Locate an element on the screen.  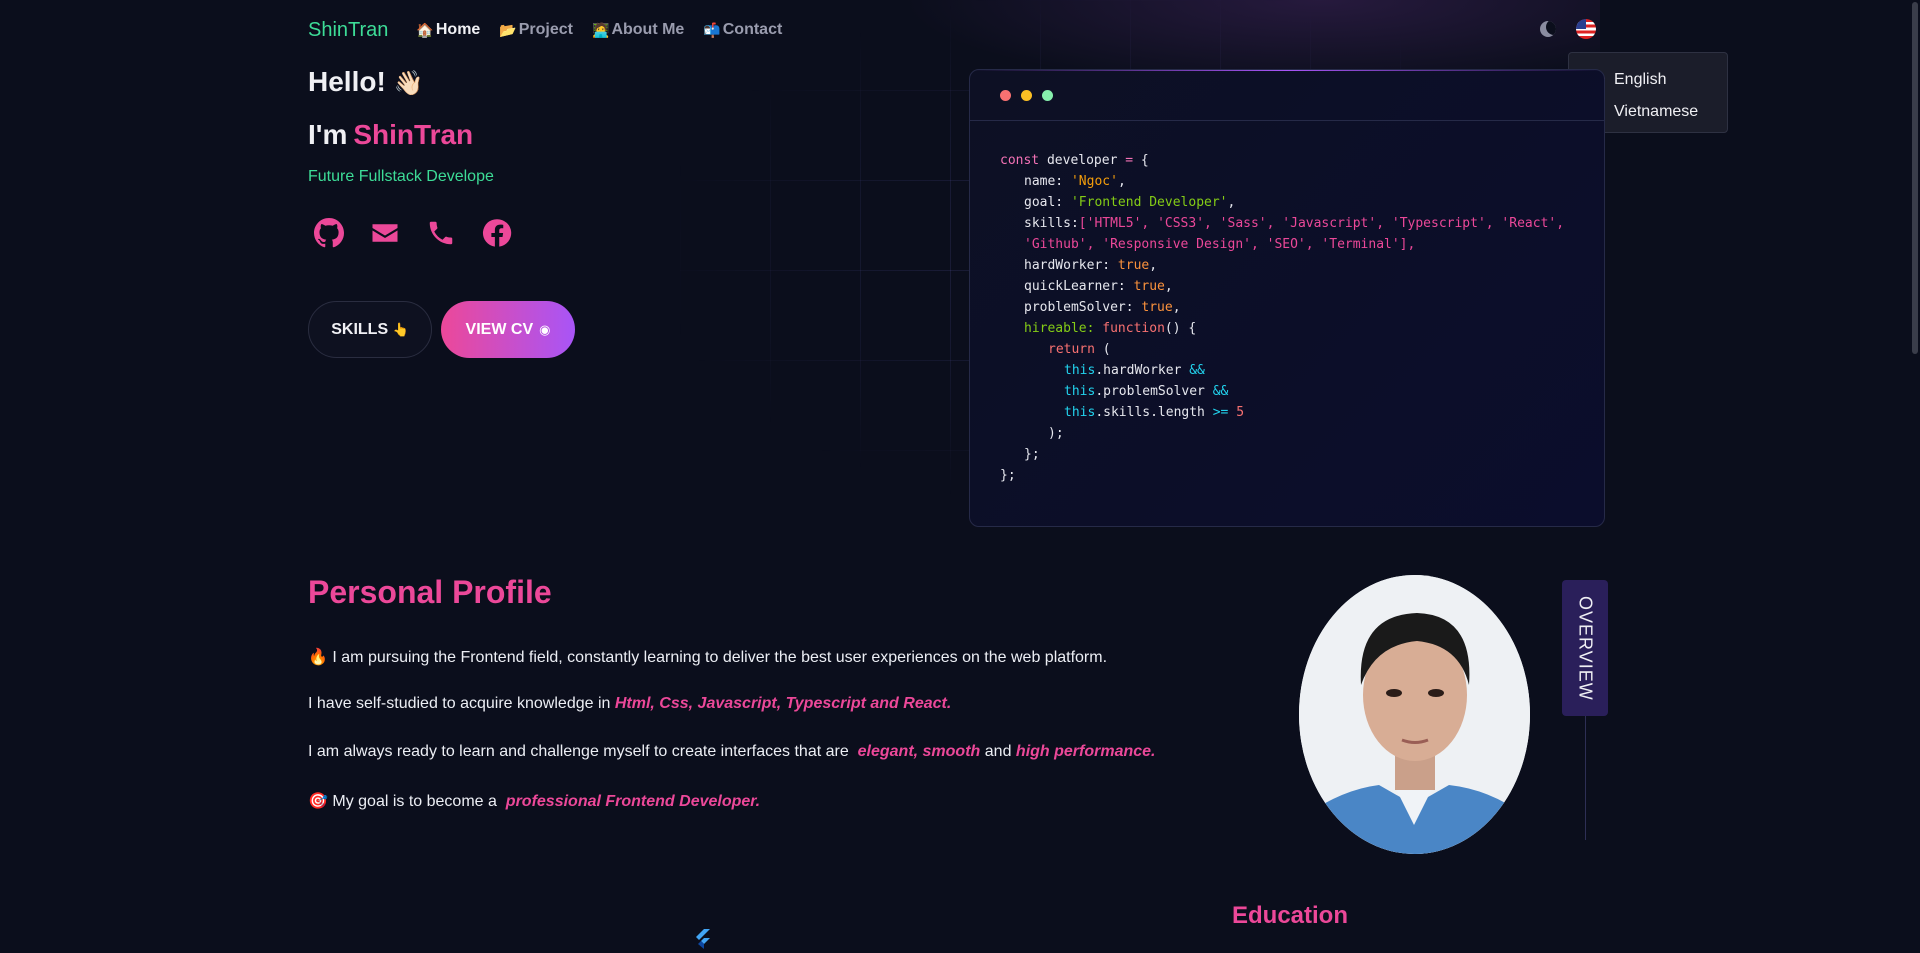
code-line: problemSolver: true, is located at coordinates (1102, 307).